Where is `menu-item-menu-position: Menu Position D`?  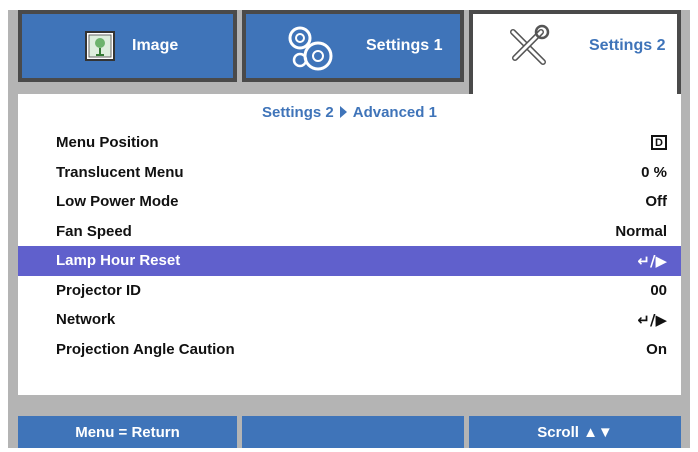 menu-item-menu-position: Menu Position D is located at coordinates (349, 143).